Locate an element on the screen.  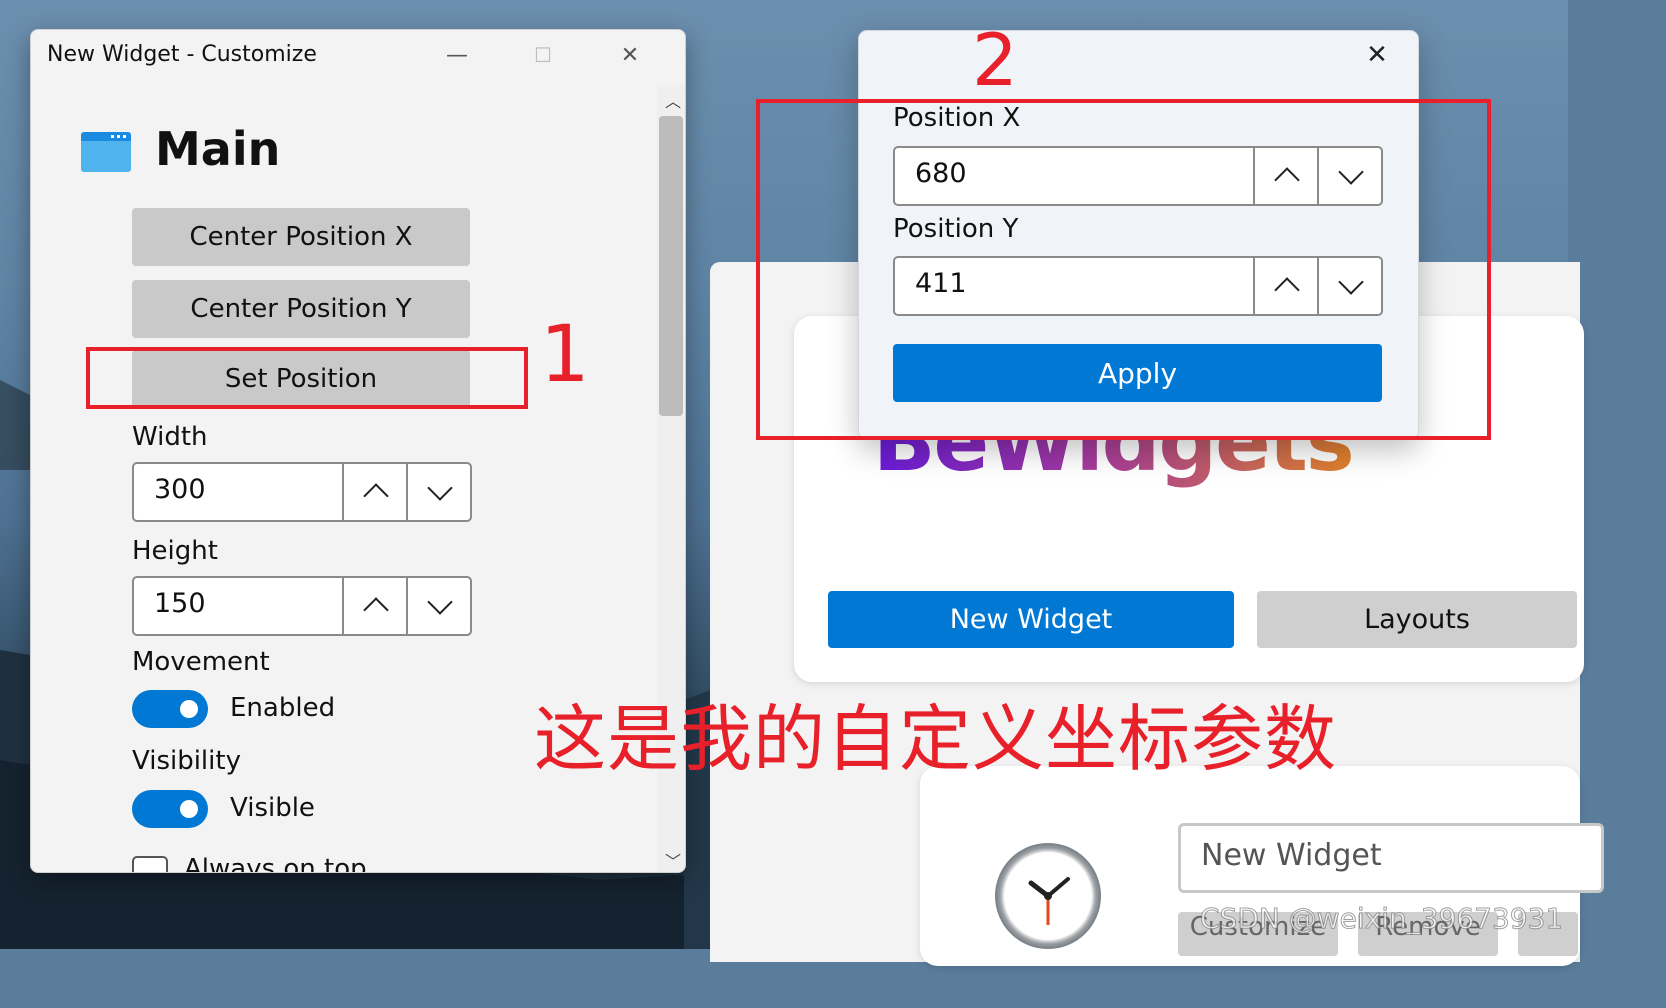
annotation-caption: 这是我的自定义坐标参数 is located at coordinates (936, 739).